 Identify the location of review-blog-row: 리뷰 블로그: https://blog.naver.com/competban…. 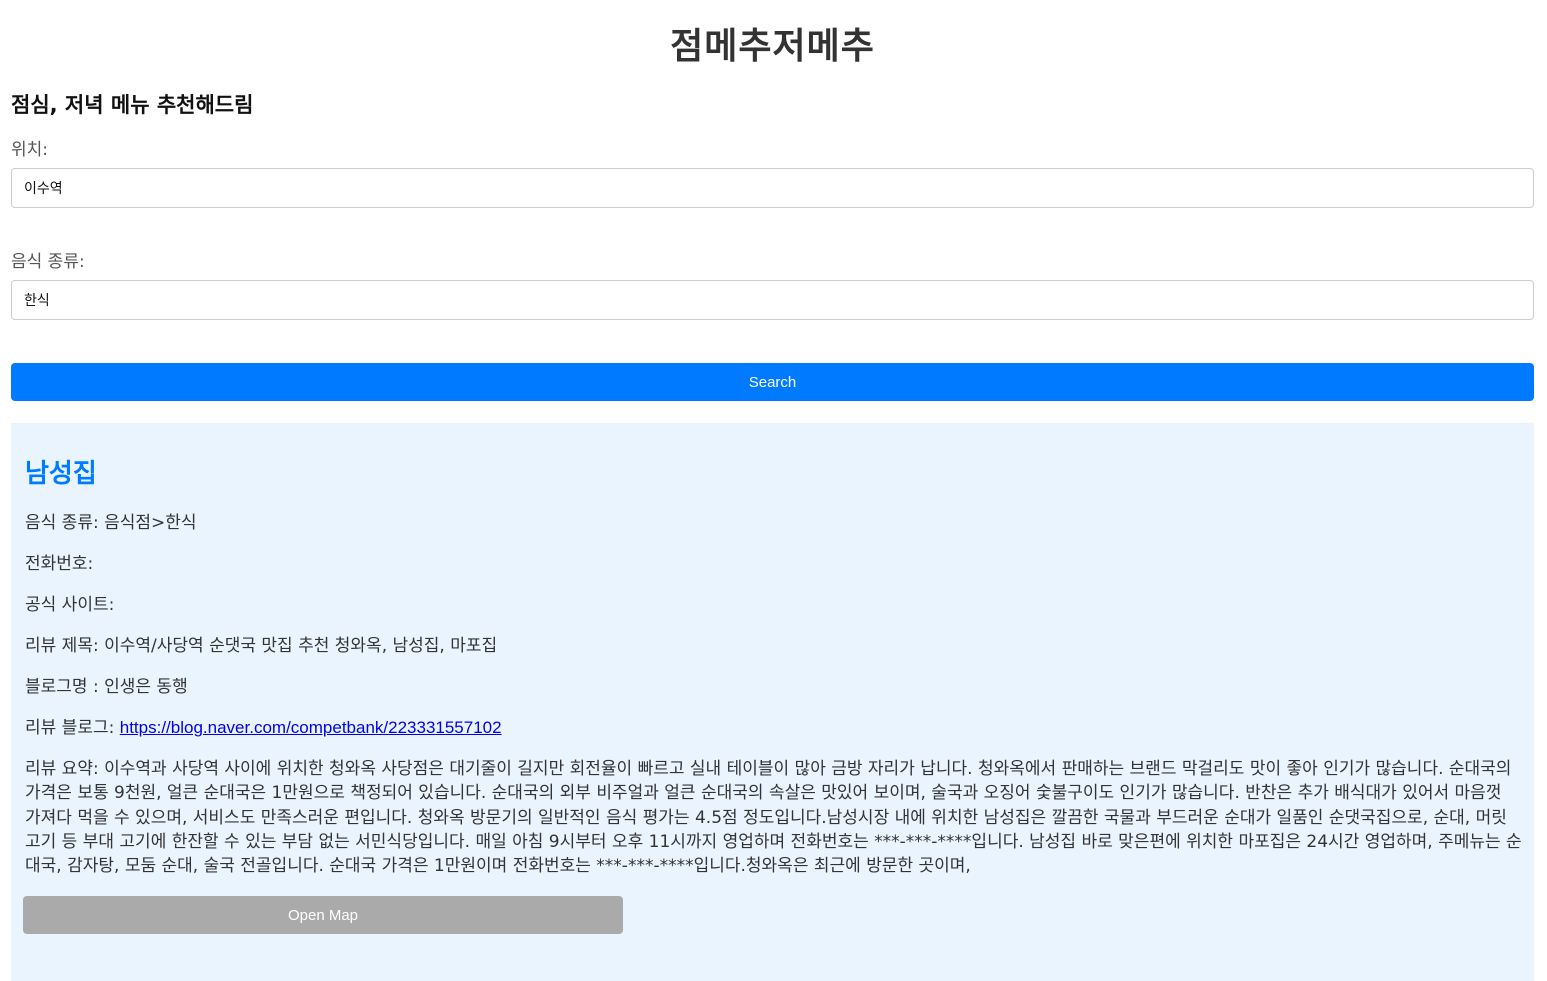
(773, 728).